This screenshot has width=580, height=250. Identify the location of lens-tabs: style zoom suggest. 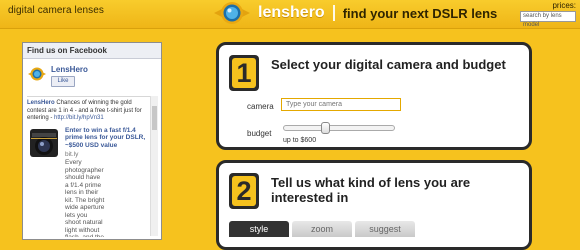
(323, 229).